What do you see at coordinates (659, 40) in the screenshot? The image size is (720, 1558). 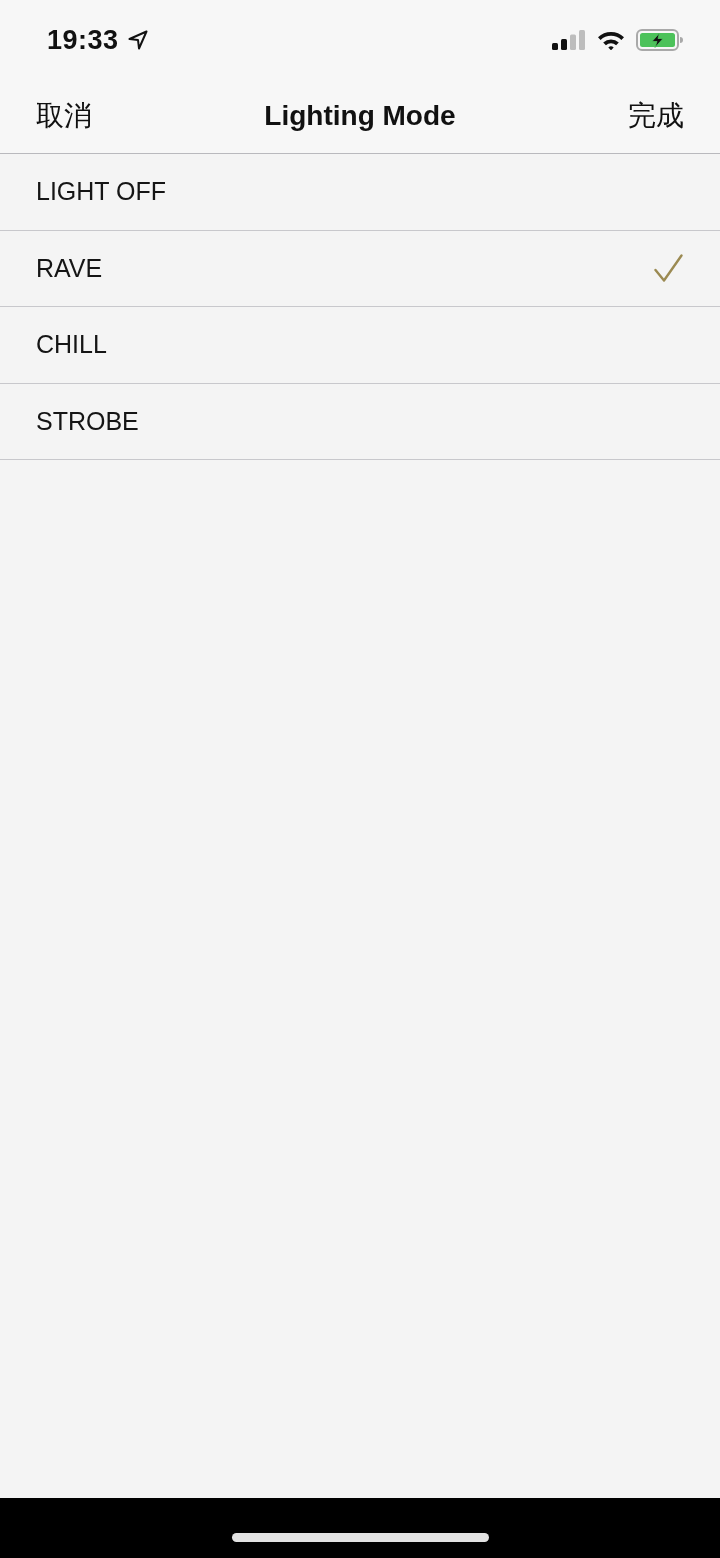 I see `battery-charging-icon` at bounding box center [659, 40].